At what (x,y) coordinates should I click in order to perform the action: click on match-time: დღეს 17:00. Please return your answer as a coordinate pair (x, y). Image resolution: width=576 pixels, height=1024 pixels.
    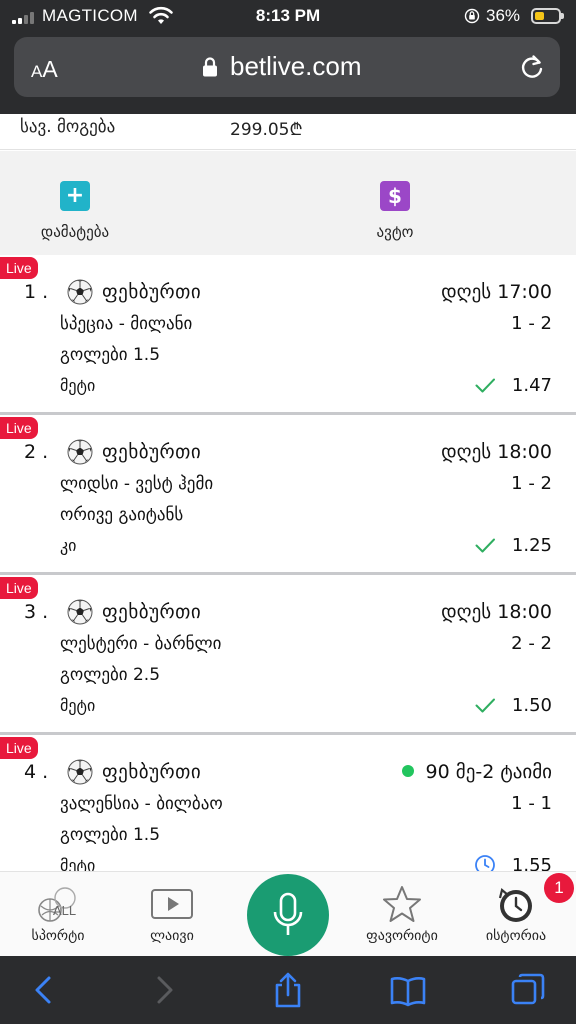
    Looking at the image, I should click on (496, 292).